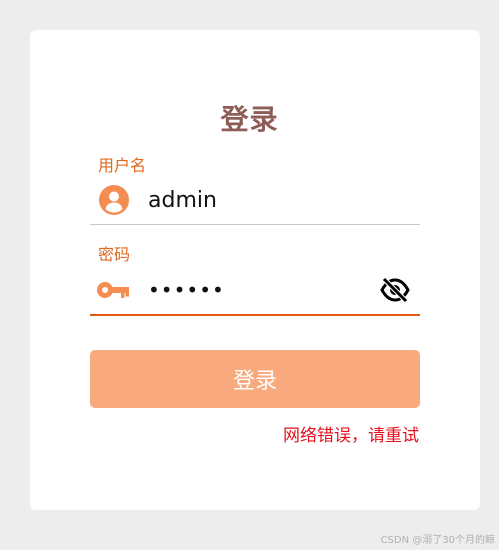 Image resolution: width=499 pixels, height=550 pixels. I want to click on eye-slash-icon, so click(395, 290).